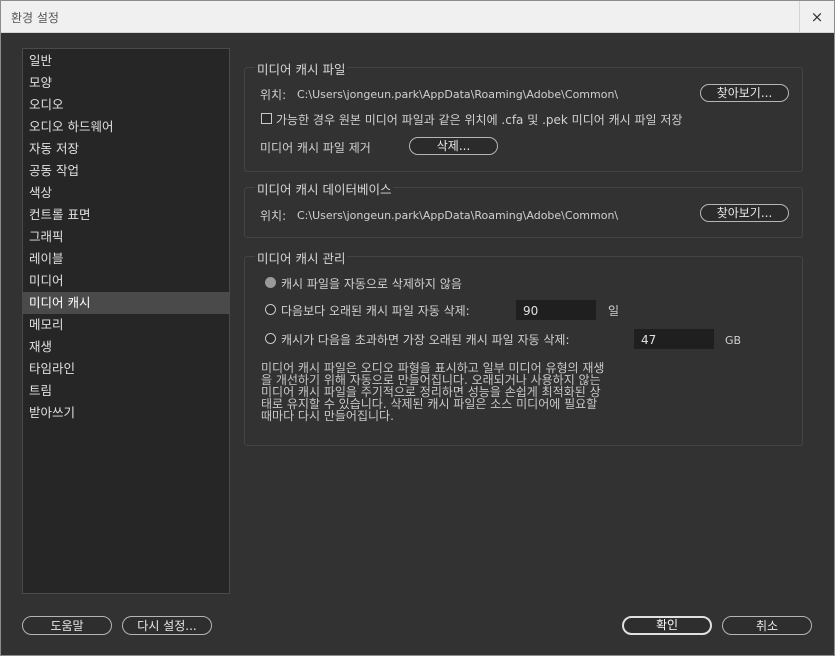  I want to click on cancel-button: 취소, so click(767, 625).